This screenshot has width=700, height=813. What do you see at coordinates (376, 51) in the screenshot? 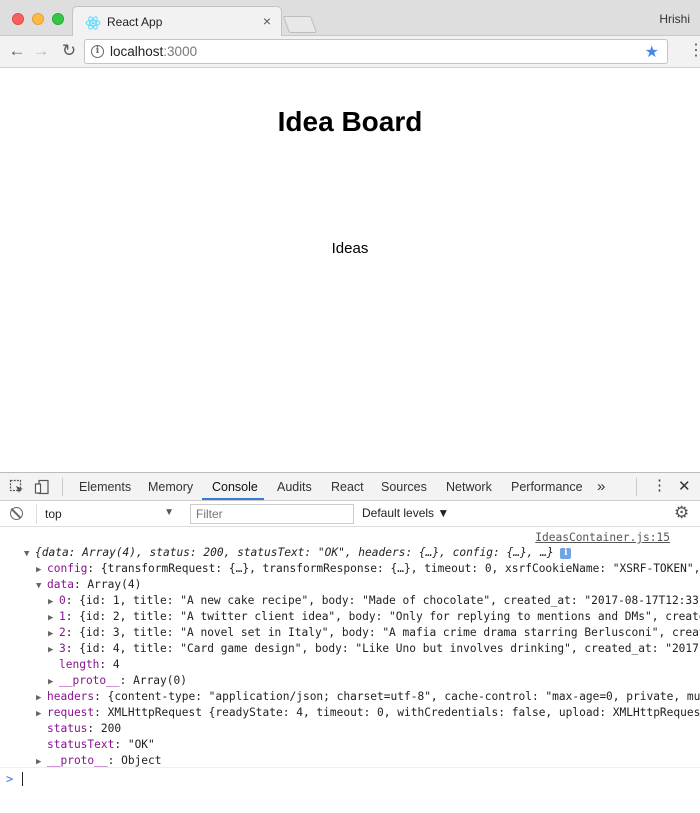
I see `address-bar: i localhost:3000 ★` at bounding box center [376, 51].